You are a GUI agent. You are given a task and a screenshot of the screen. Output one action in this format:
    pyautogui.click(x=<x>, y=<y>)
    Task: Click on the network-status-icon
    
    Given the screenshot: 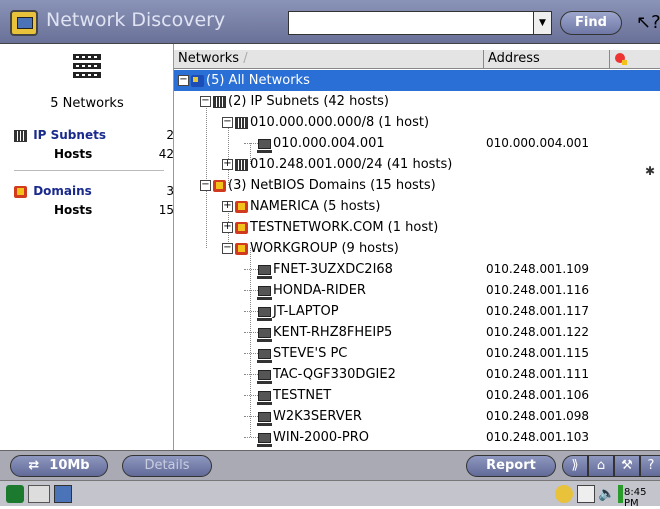 What is the action you would take?
    pyautogui.click(x=564, y=494)
    